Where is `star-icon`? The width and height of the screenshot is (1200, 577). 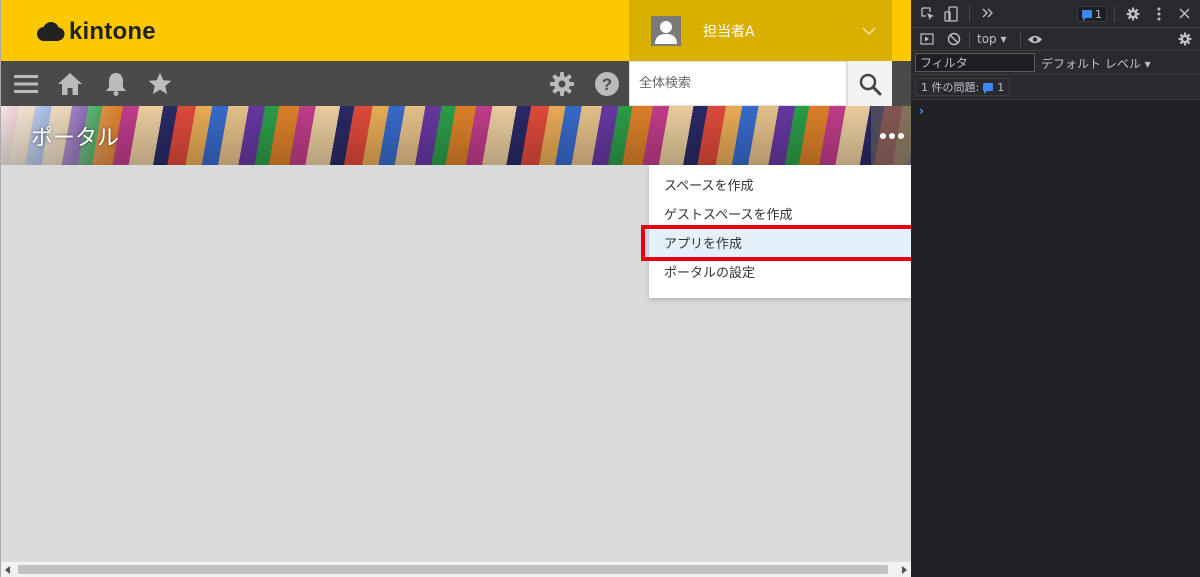 star-icon is located at coordinates (160, 84).